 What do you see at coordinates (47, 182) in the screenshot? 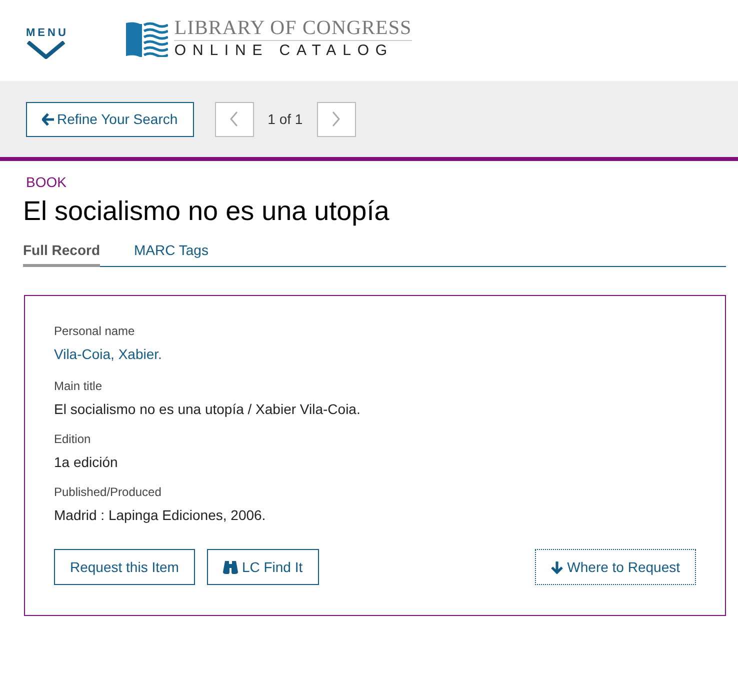
I see `record-type-label: BOOK` at bounding box center [47, 182].